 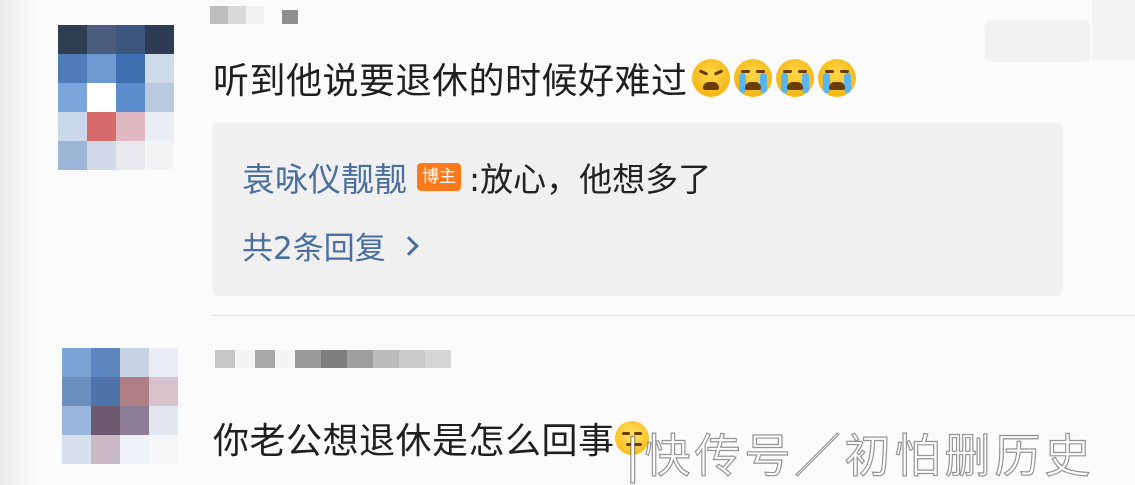 What do you see at coordinates (450, 81) in the screenshot?
I see `comment-body: 听到他说要退休的时候好难过` at bounding box center [450, 81].